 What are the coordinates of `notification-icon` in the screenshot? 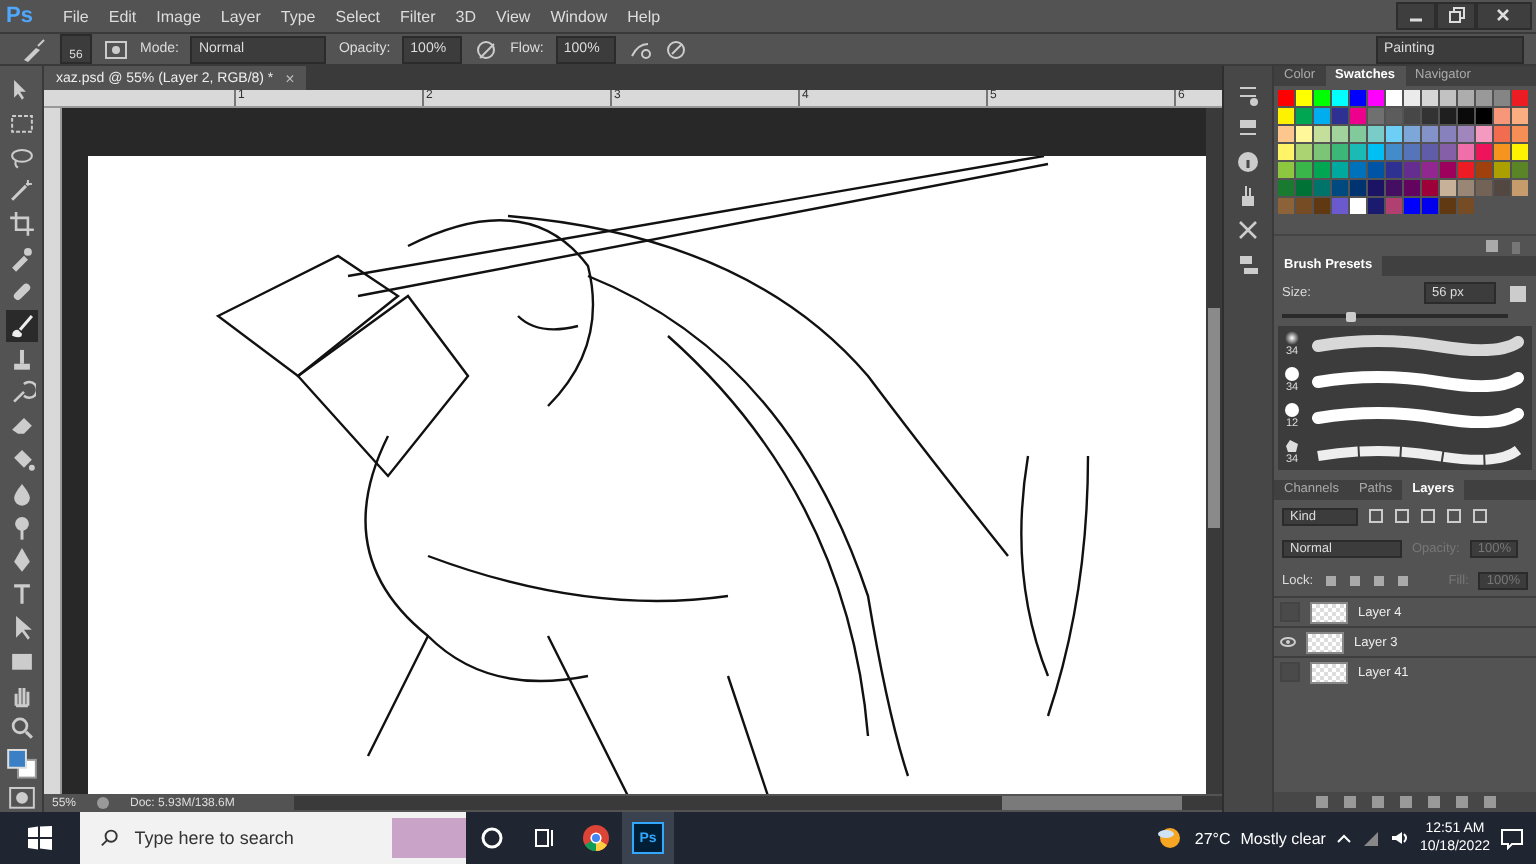 It's located at (1512, 838).